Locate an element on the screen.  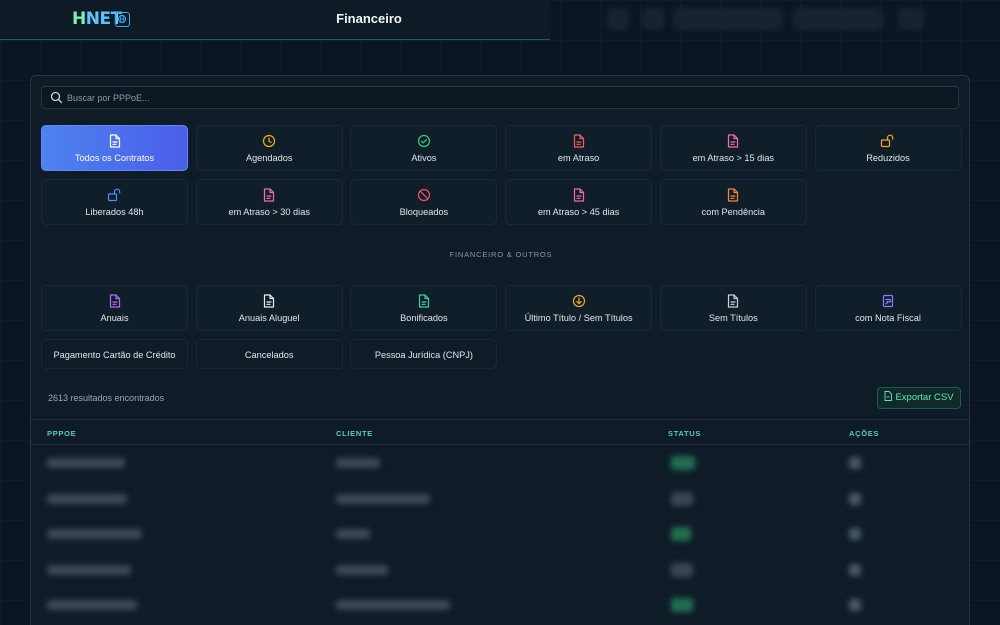
col-acoes: AÇÕES is located at coordinates (864, 433).